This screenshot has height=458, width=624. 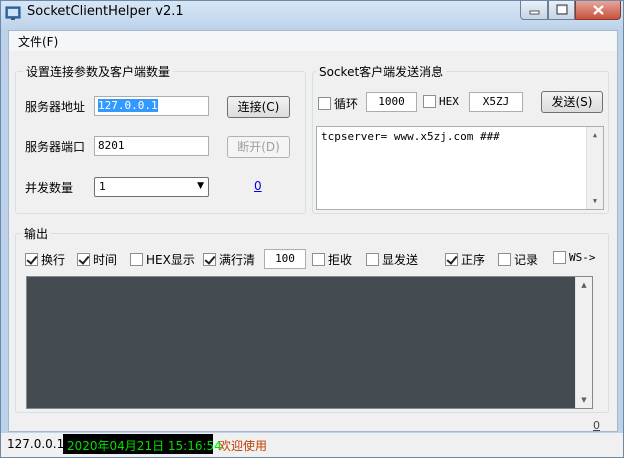 I want to click on record-checkbox-box, so click(x=504, y=259).